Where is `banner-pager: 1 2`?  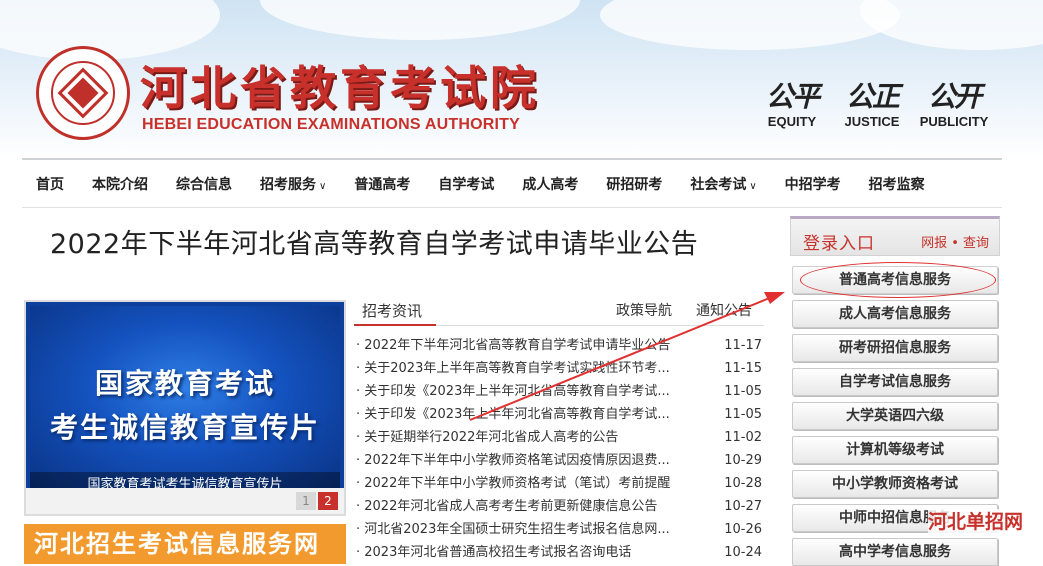 banner-pager: 1 2 is located at coordinates (317, 501).